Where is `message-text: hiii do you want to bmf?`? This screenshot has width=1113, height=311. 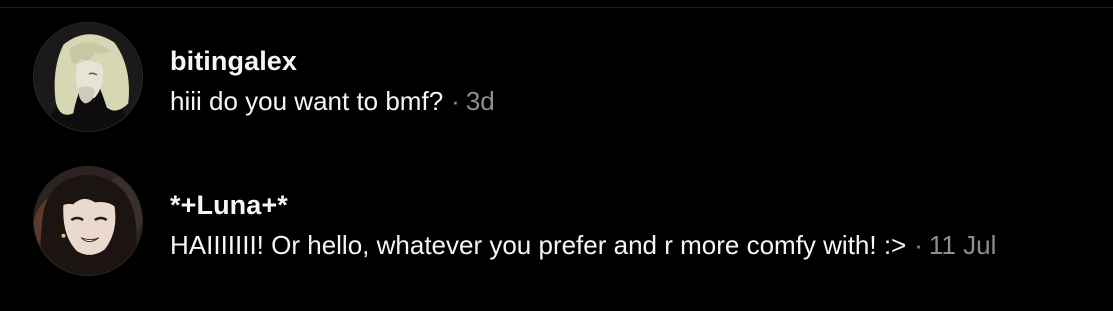
message-text: hiii do you want to bmf? is located at coordinates (307, 101).